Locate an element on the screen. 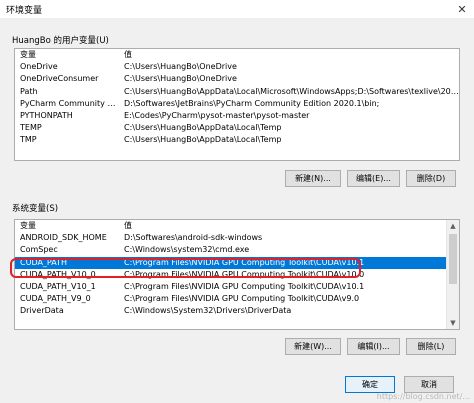 The image size is (474, 403). user-vars-label: HuangBo 的用户变量(U) is located at coordinates (60, 41).